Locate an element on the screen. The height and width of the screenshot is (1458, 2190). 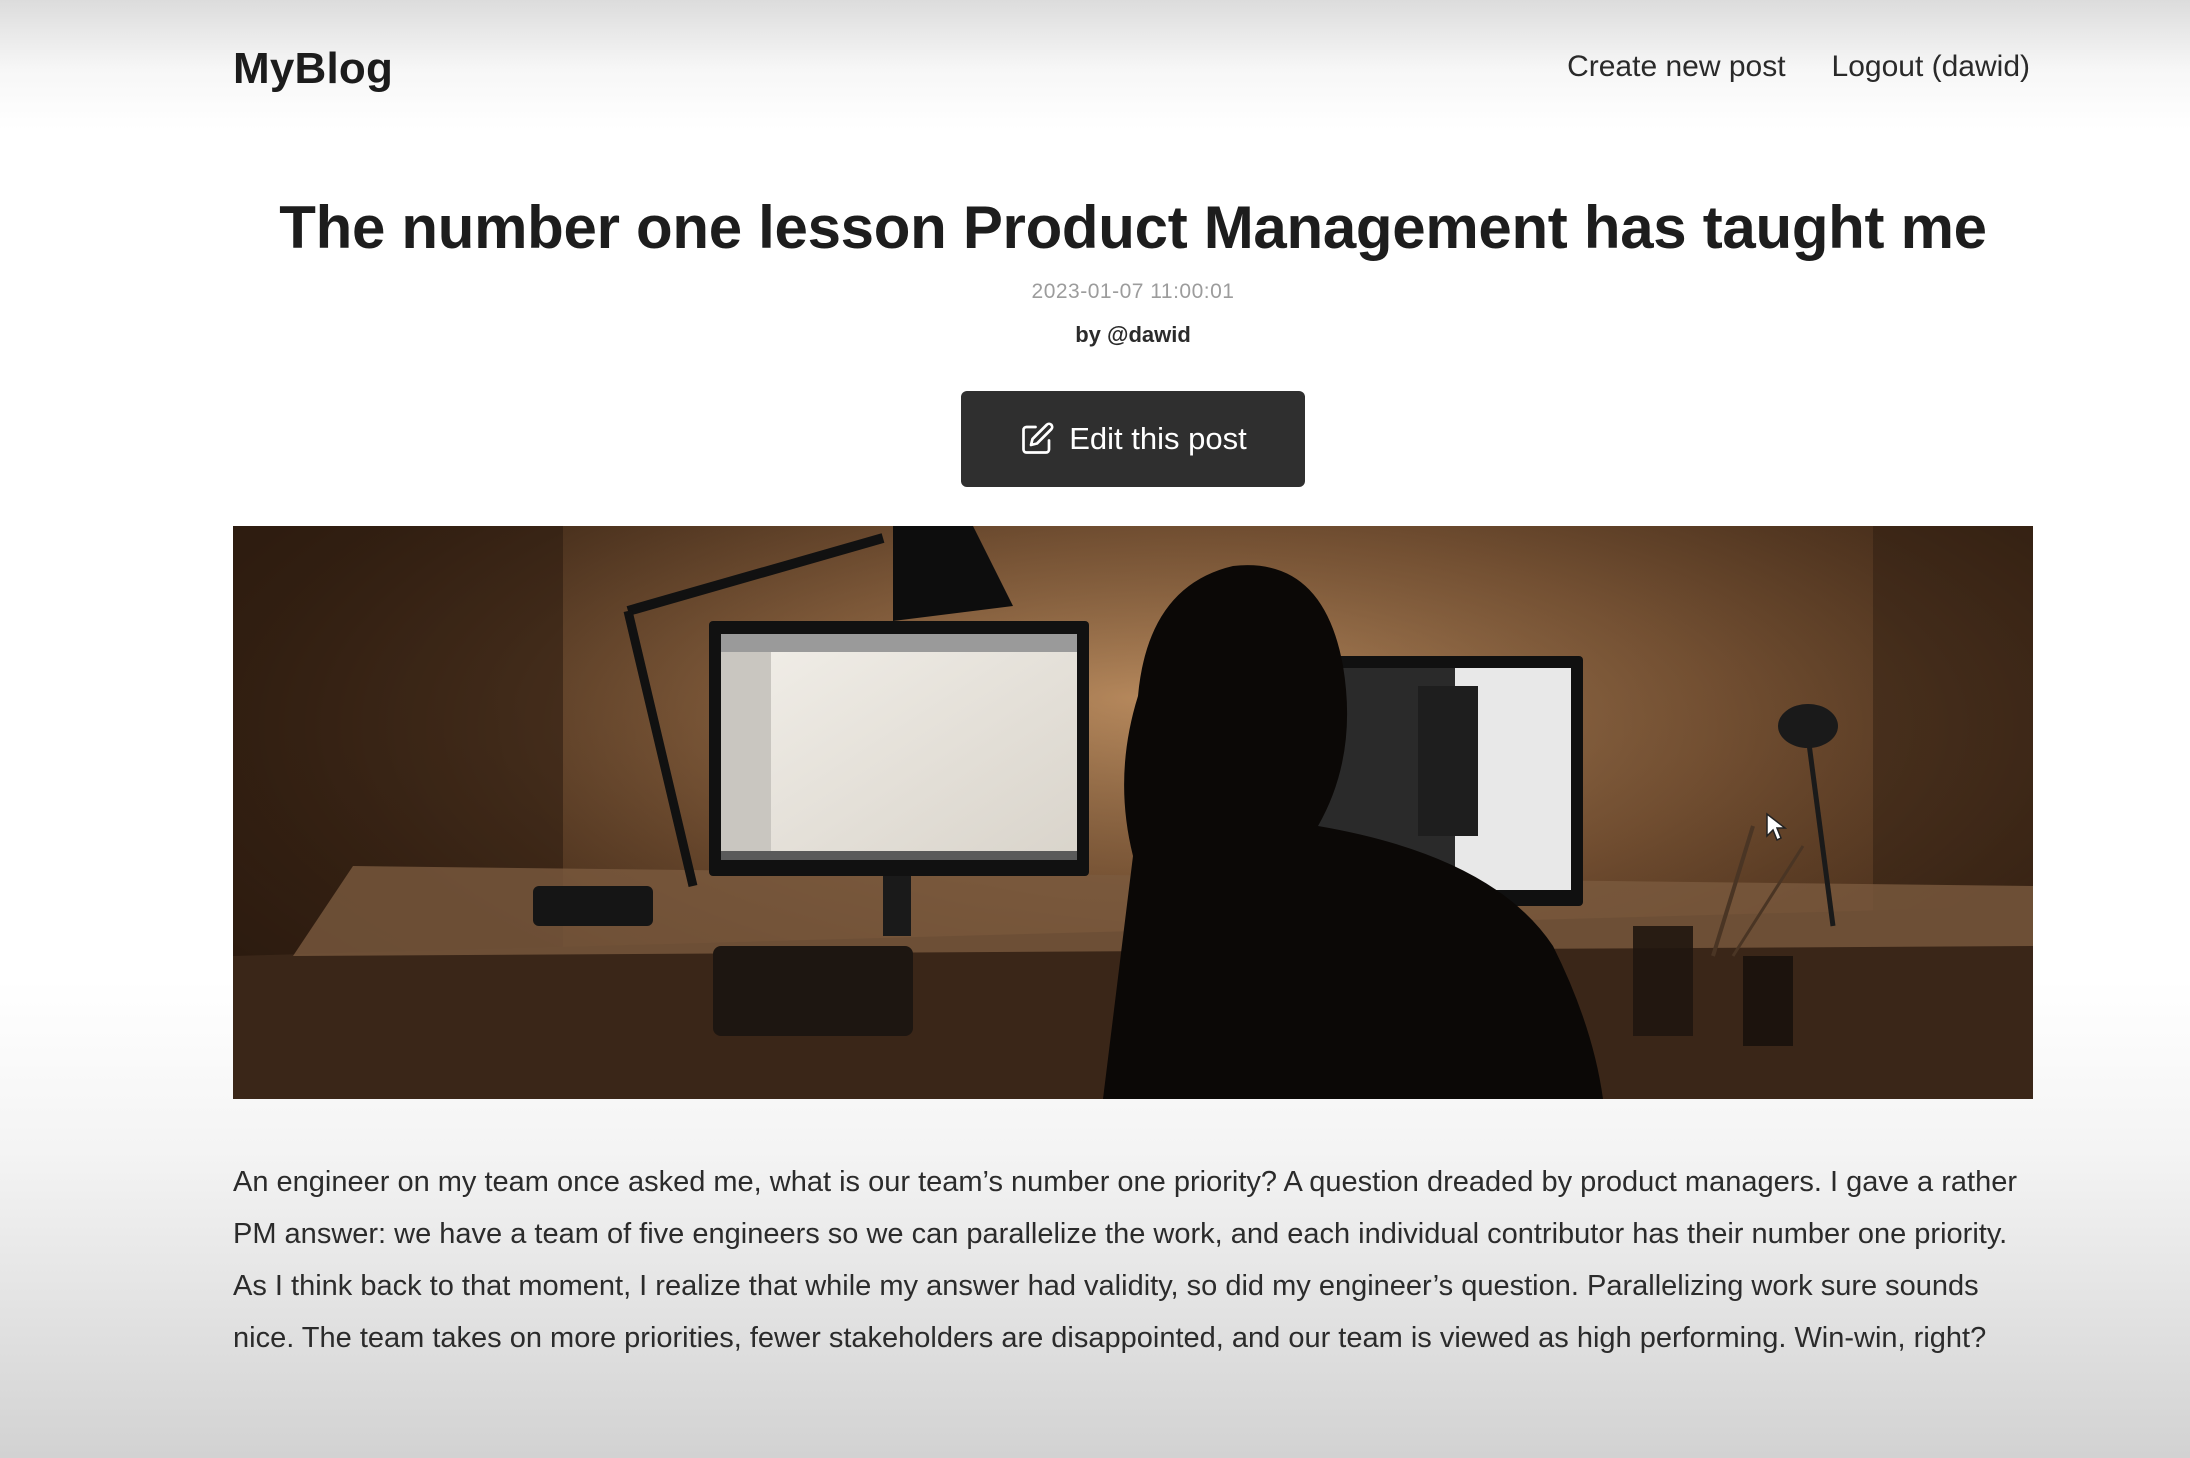
edit-post-button: Edit this post is located at coordinates (1133, 439).